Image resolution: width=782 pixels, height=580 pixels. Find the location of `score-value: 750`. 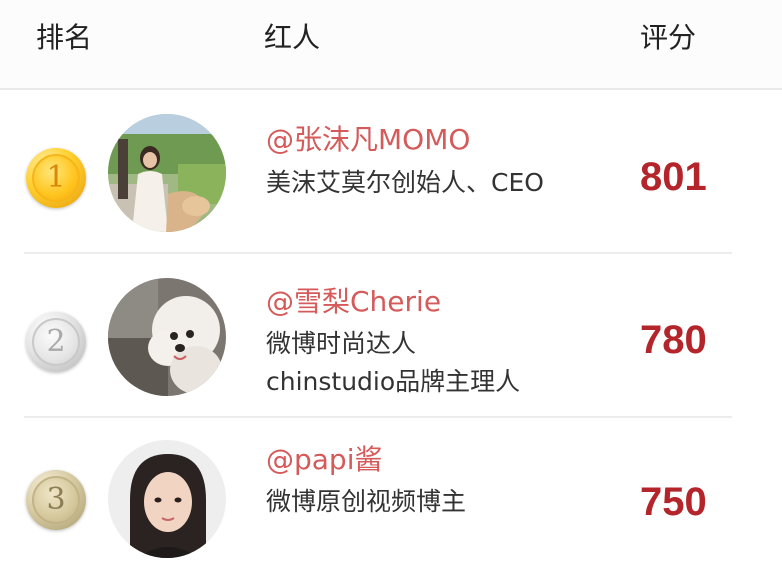

score-value: 750 is located at coordinates (673, 502).